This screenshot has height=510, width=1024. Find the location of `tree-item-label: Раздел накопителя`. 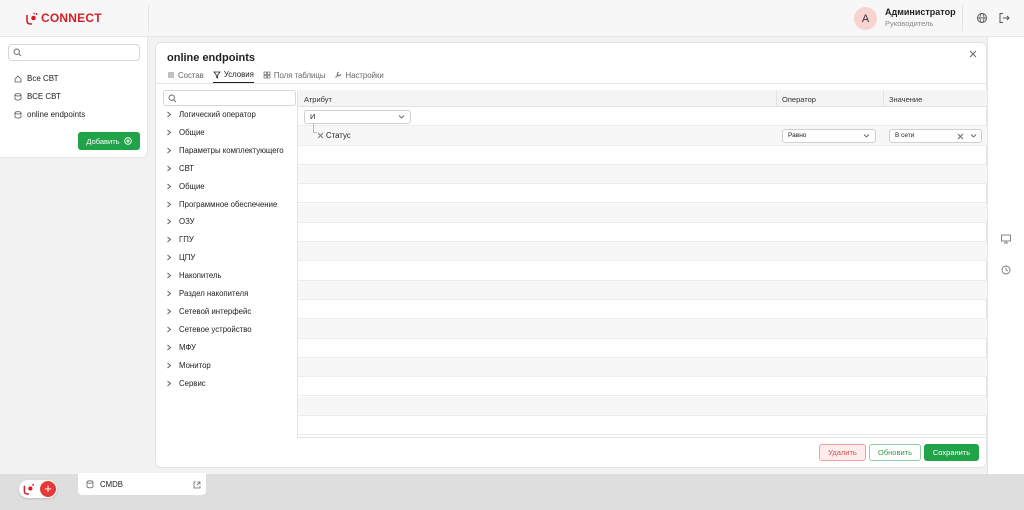

tree-item-label: Раздел накопителя is located at coordinates (214, 293).